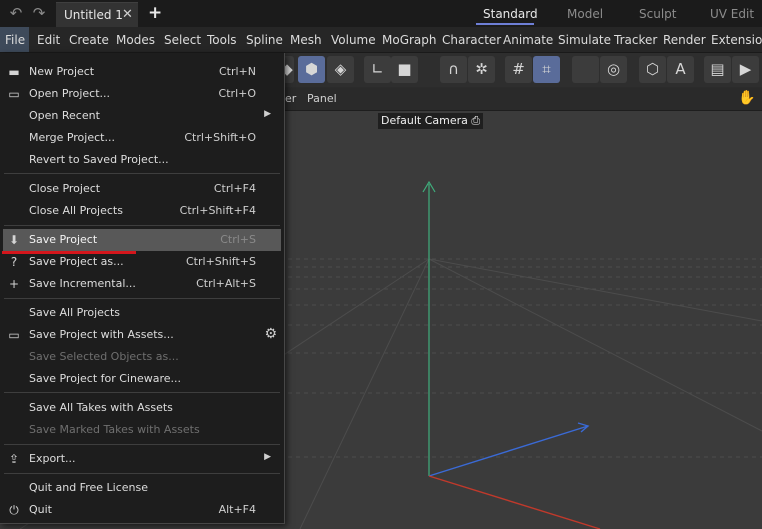  What do you see at coordinates (93, 15) in the screenshot?
I see `document-tab-title: Untitled 1` at bounding box center [93, 15].